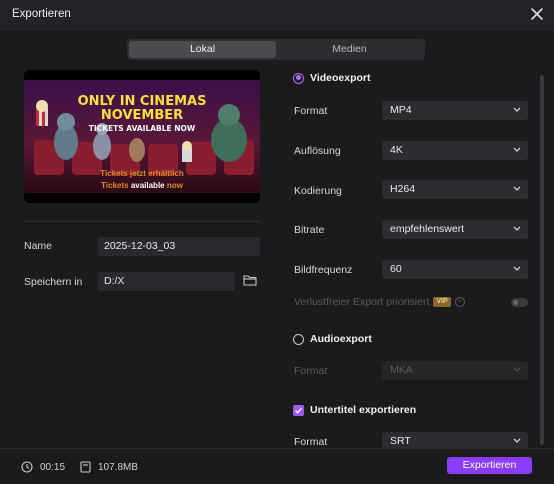  I want to click on format-value: MP4, so click(401, 110).